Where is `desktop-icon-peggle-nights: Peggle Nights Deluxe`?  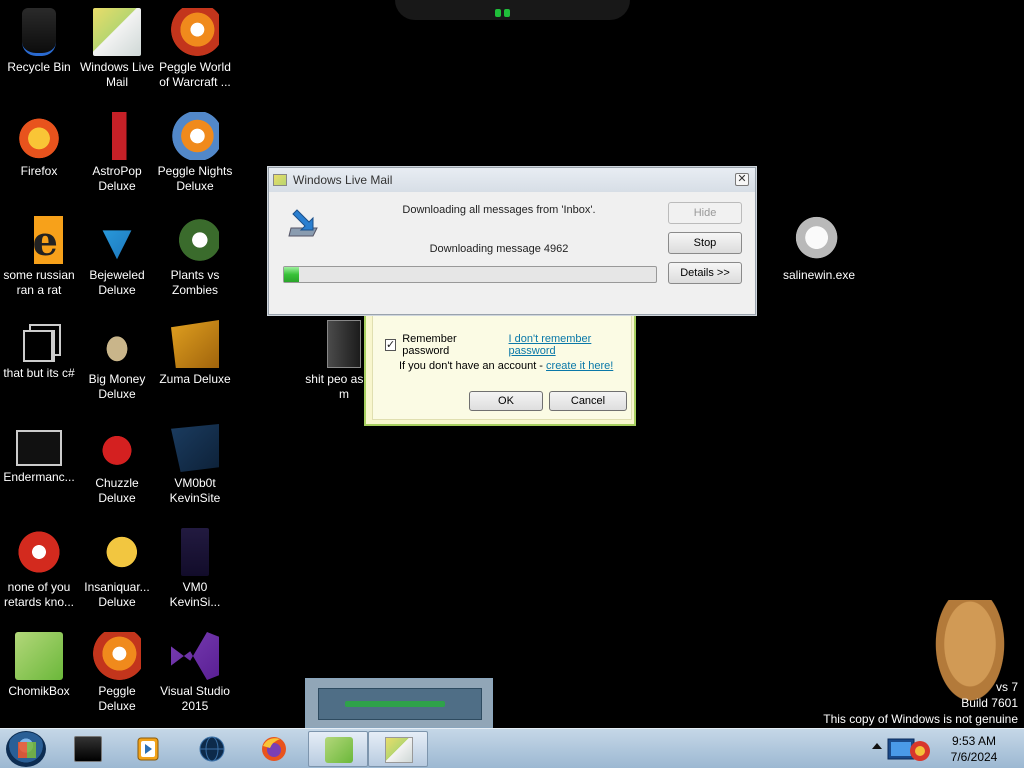
desktop-icon-peggle-nights: Peggle Nights Deluxe is located at coordinates (195, 151).